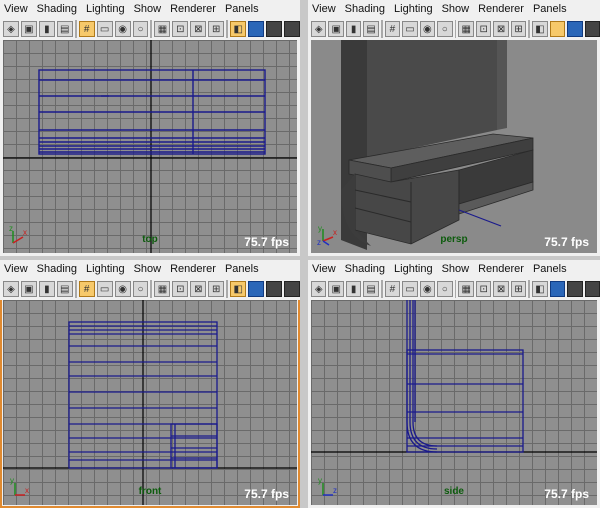 The width and height of the screenshot is (600, 508). I want to click on separator, so click(227, 289).